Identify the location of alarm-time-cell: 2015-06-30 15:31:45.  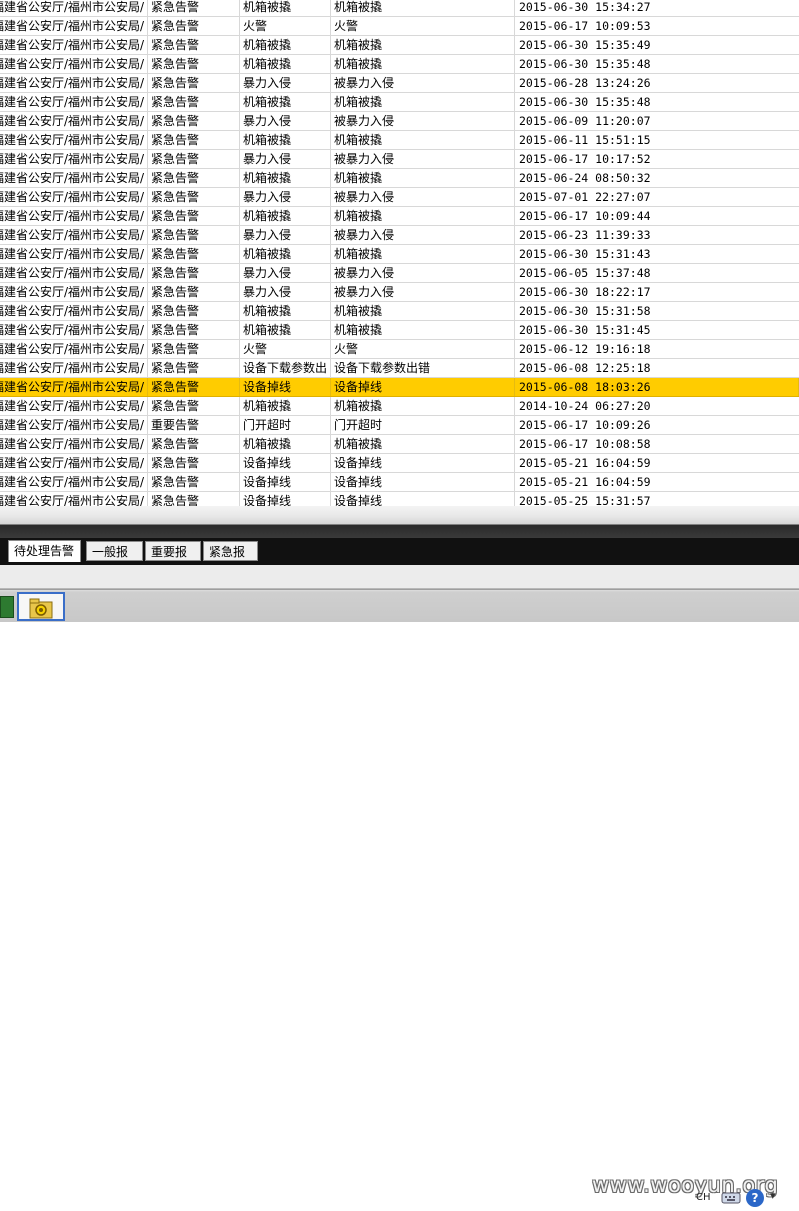
(585, 330).